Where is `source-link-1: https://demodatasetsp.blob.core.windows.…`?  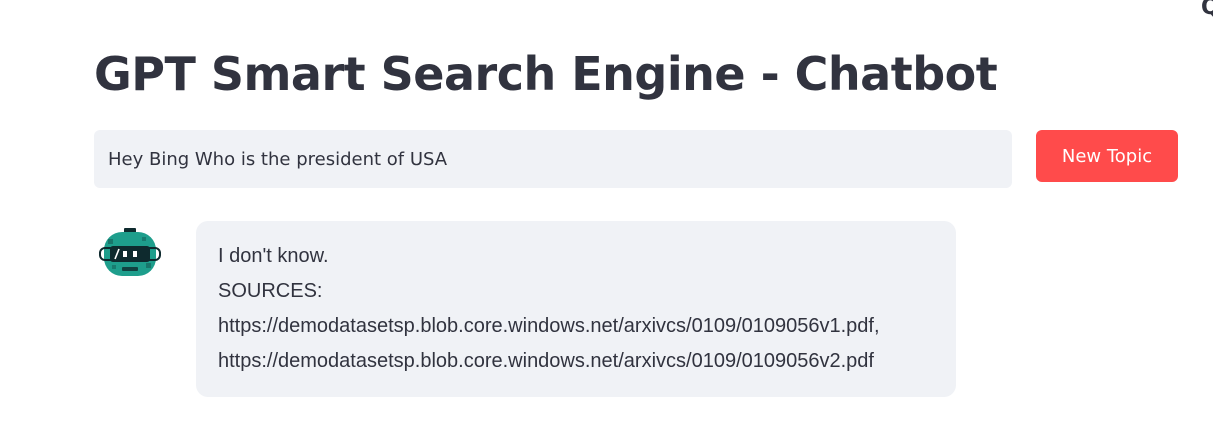 source-link-1: https://demodatasetsp.blob.core.windows.… is located at coordinates (549, 326).